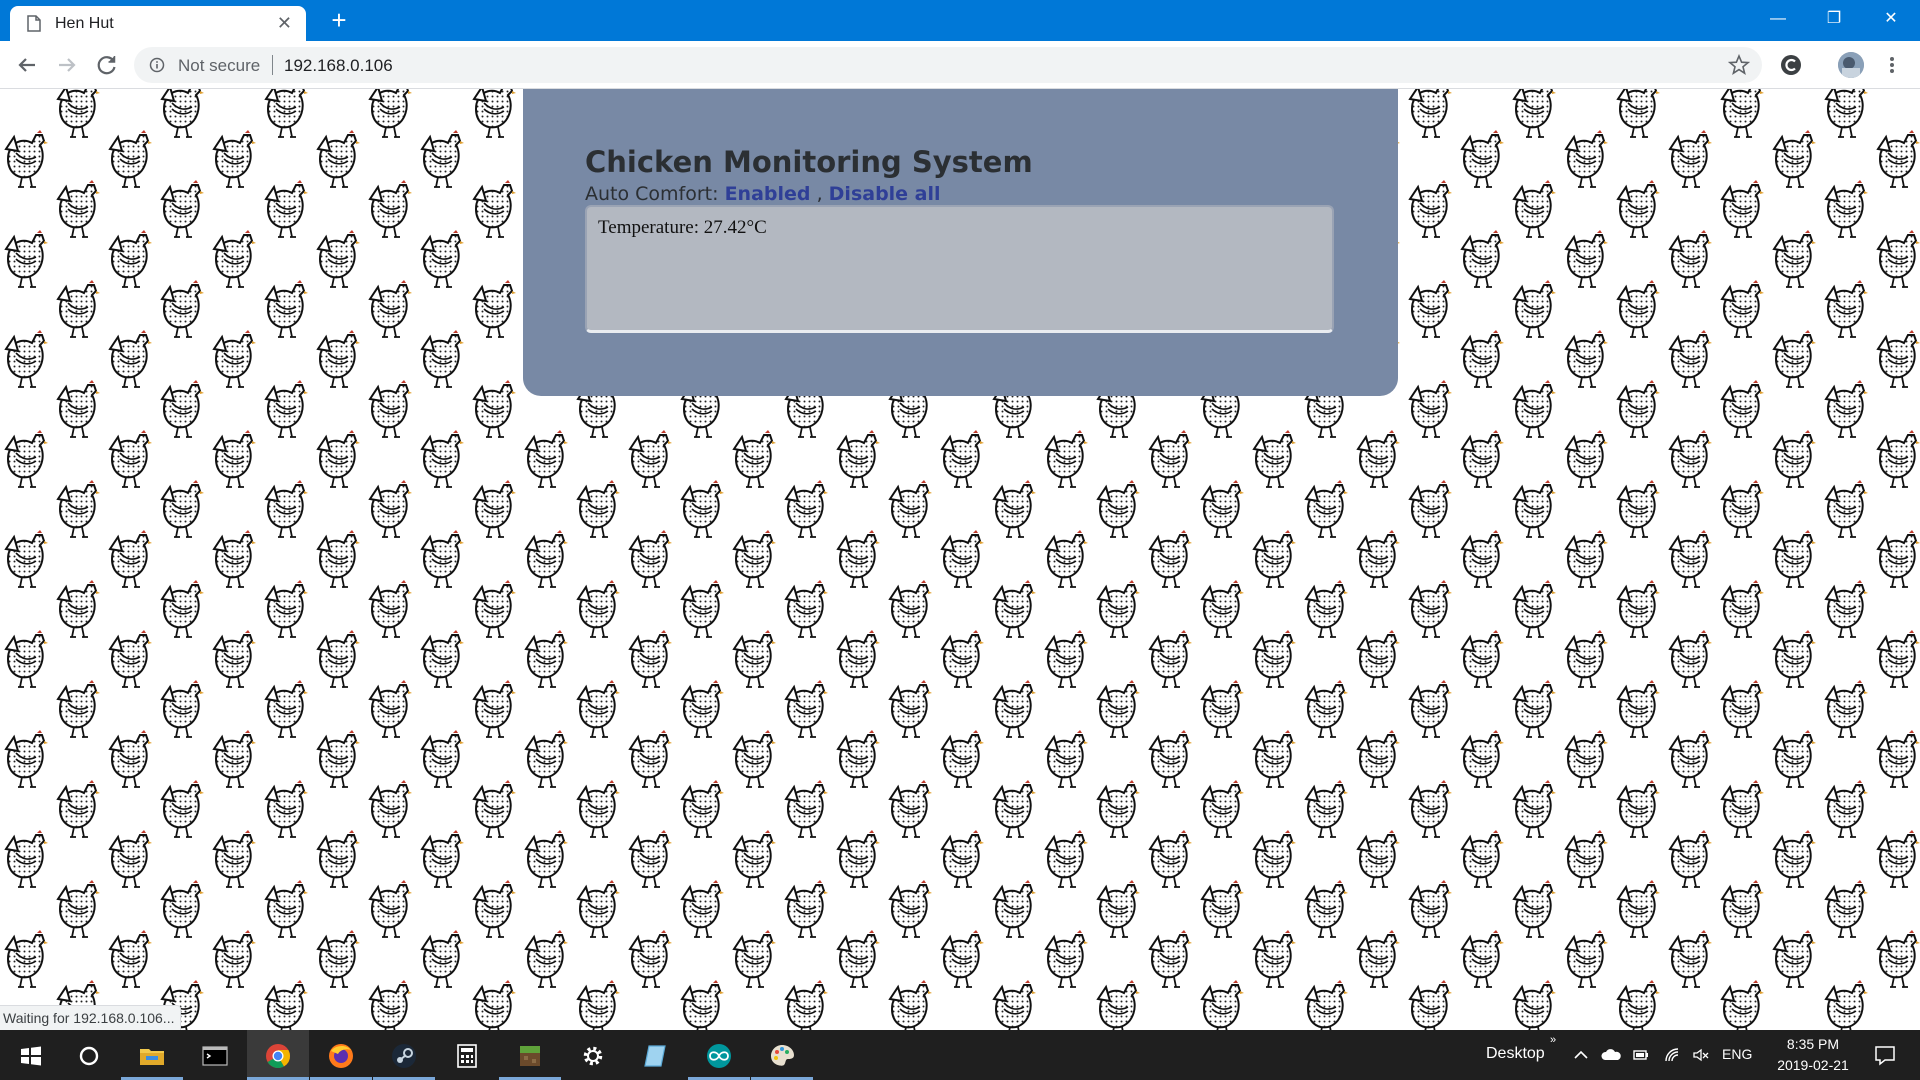 The width and height of the screenshot is (1920, 1080). I want to click on clock-date: 2019-02-21, so click(1813, 1065).